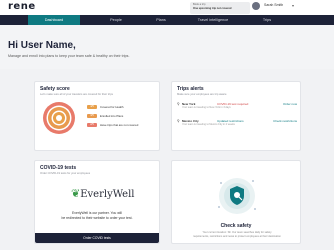 Image resolution: width=334 pixels, height=250 pixels. Describe the element at coordinates (236, 226) in the screenshot. I see `check-safety-title: Check safety` at that location.